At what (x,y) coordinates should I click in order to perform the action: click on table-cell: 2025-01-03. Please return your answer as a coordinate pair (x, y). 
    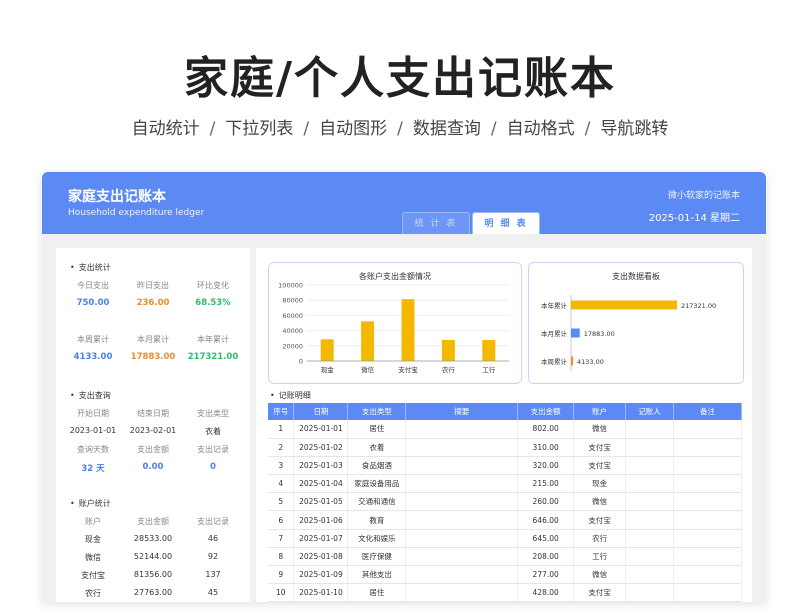
    Looking at the image, I should click on (321, 466).